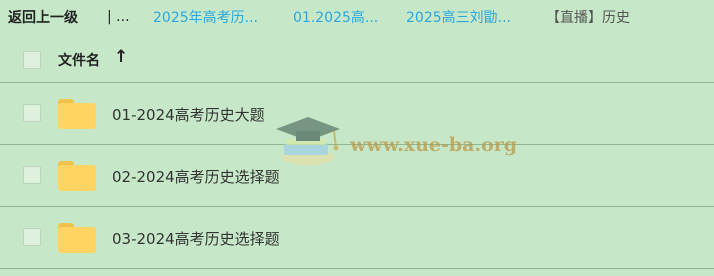 The height and width of the screenshot is (276, 714). What do you see at coordinates (188, 114) in the screenshot?
I see `file-name: 01-2024高考历史大题` at bounding box center [188, 114].